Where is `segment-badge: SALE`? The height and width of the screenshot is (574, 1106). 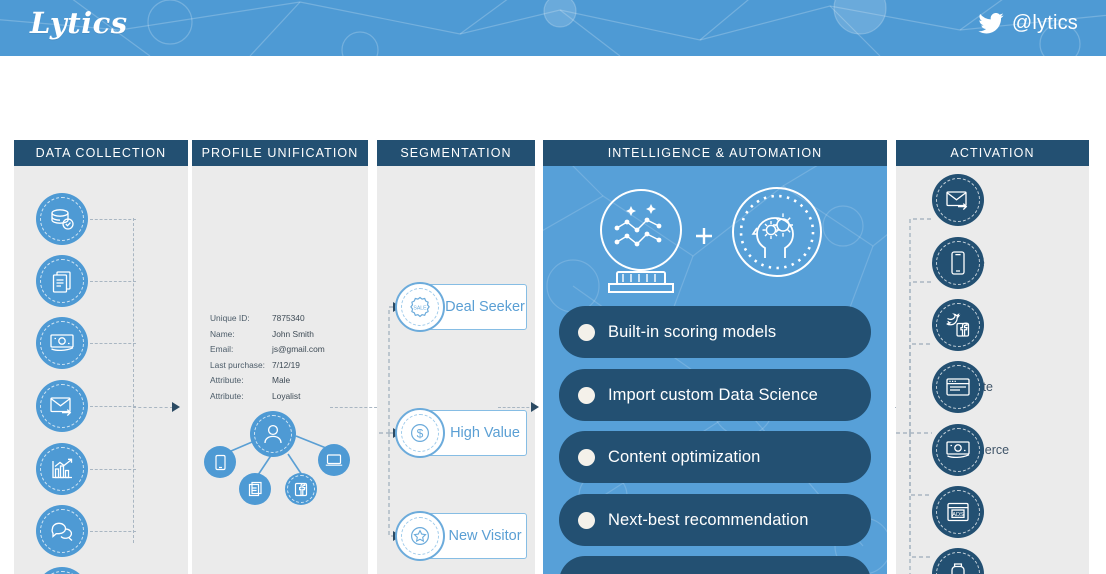
segment-badge: SALE is located at coordinates (420, 307).